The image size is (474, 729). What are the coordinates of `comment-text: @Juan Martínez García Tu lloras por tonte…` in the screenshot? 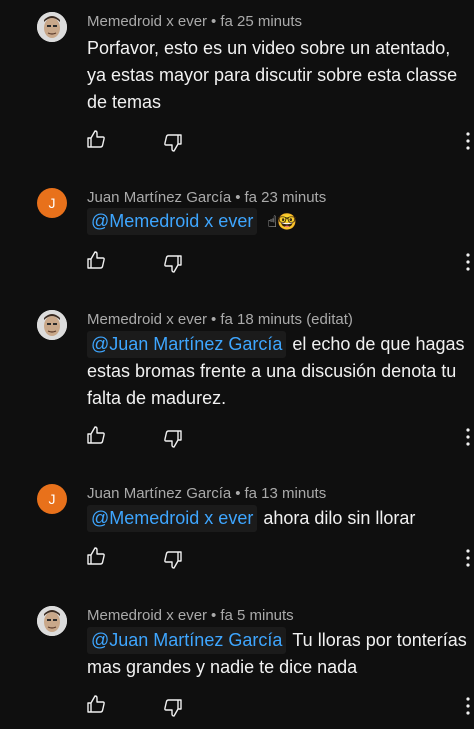 It's located at (278, 654).